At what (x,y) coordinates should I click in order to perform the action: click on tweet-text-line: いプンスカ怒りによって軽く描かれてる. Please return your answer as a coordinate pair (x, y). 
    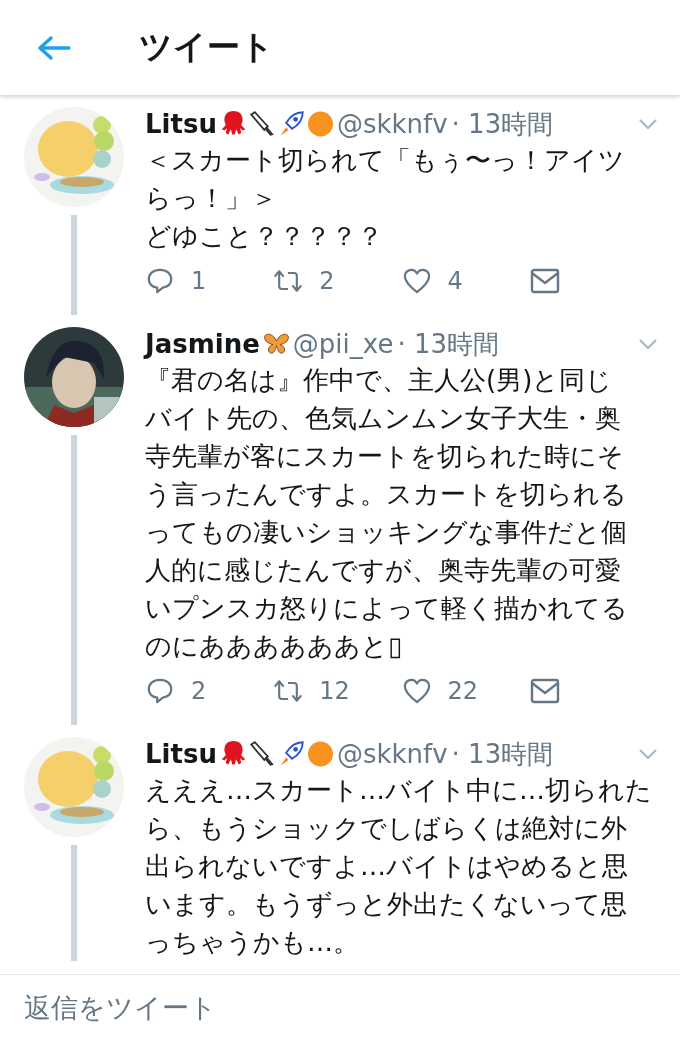
    Looking at the image, I should click on (386, 608).